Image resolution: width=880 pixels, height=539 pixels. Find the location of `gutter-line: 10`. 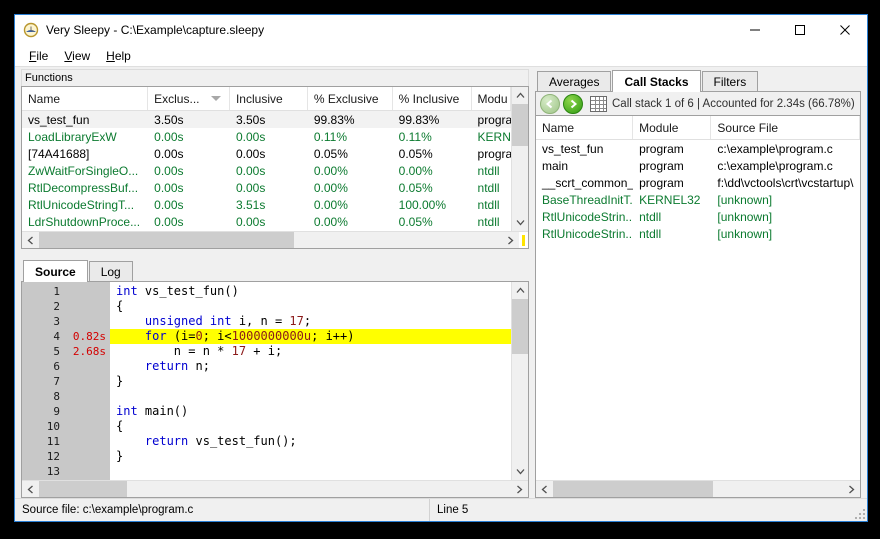

gutter-line: 10 is located at coordinates (66, 426).